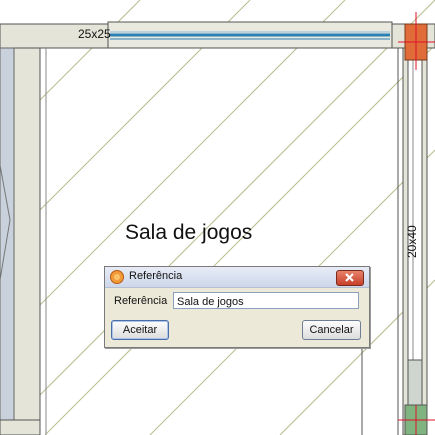 The height and width of the screenshot is (435, 435). What do you see at coordinates (266, 300) in the screenshot?
I see `reference-input` at bounding box center [266, 300].